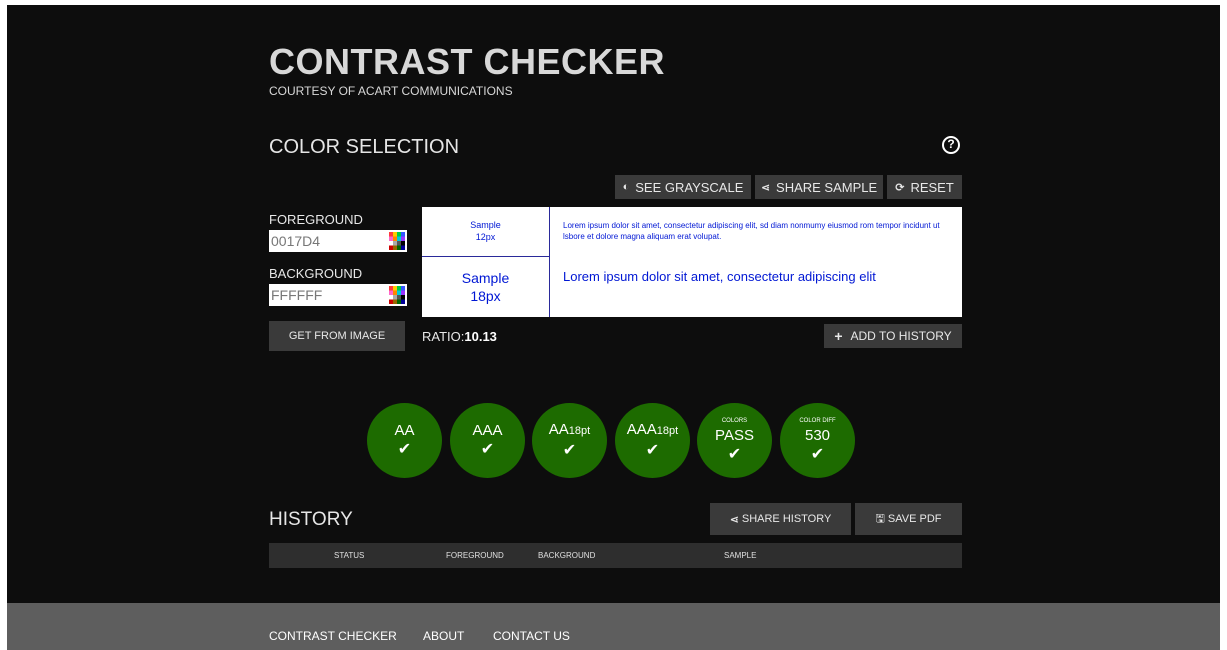 This screenshot has width=1227, height=650. What do you see at coordinates (626, 187) in the screenshot?
I see `toggle-icon: ◐` at bounding box center [626, 187].